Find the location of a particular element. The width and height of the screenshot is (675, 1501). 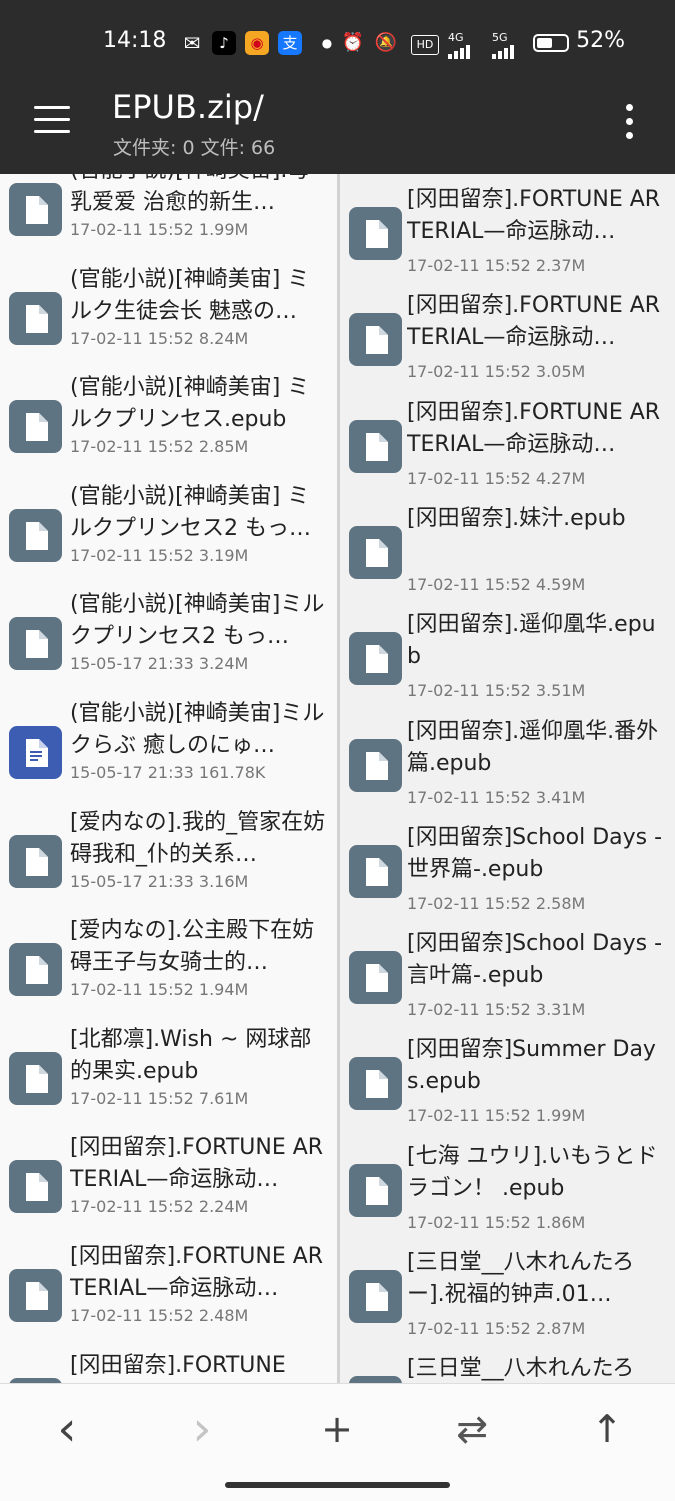

file-meta: 15-05-17 21:33 161.78K is located at coordinates (168, 772).